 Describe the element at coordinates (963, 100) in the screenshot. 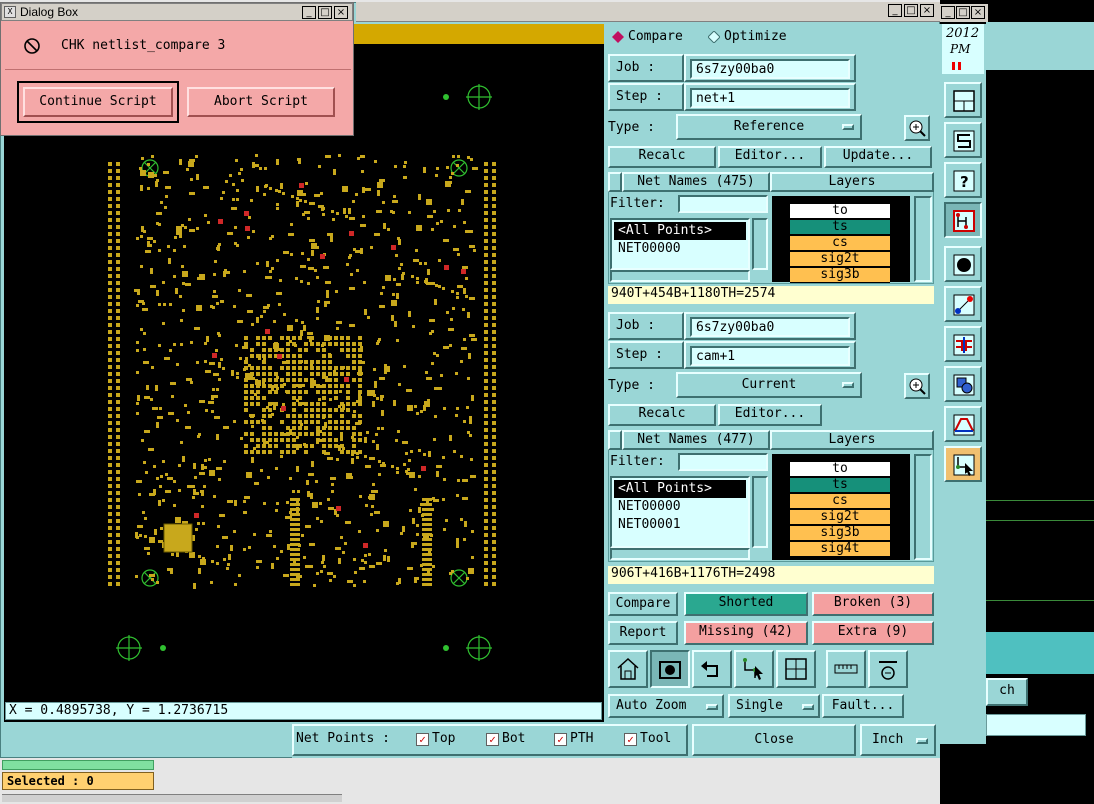

I see `window-tool-button` at that location.